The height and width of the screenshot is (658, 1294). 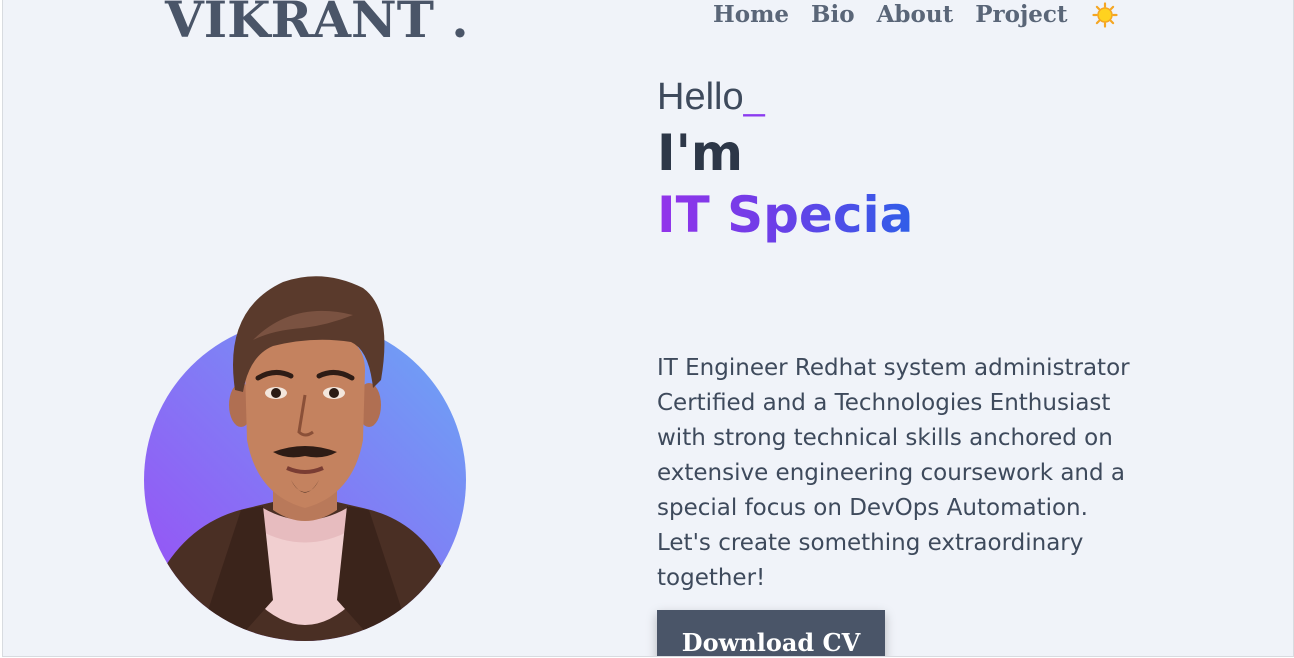 I want to click on hero-heading-block: Hello_ I'm IT Specia, so click(x=897, y=160).